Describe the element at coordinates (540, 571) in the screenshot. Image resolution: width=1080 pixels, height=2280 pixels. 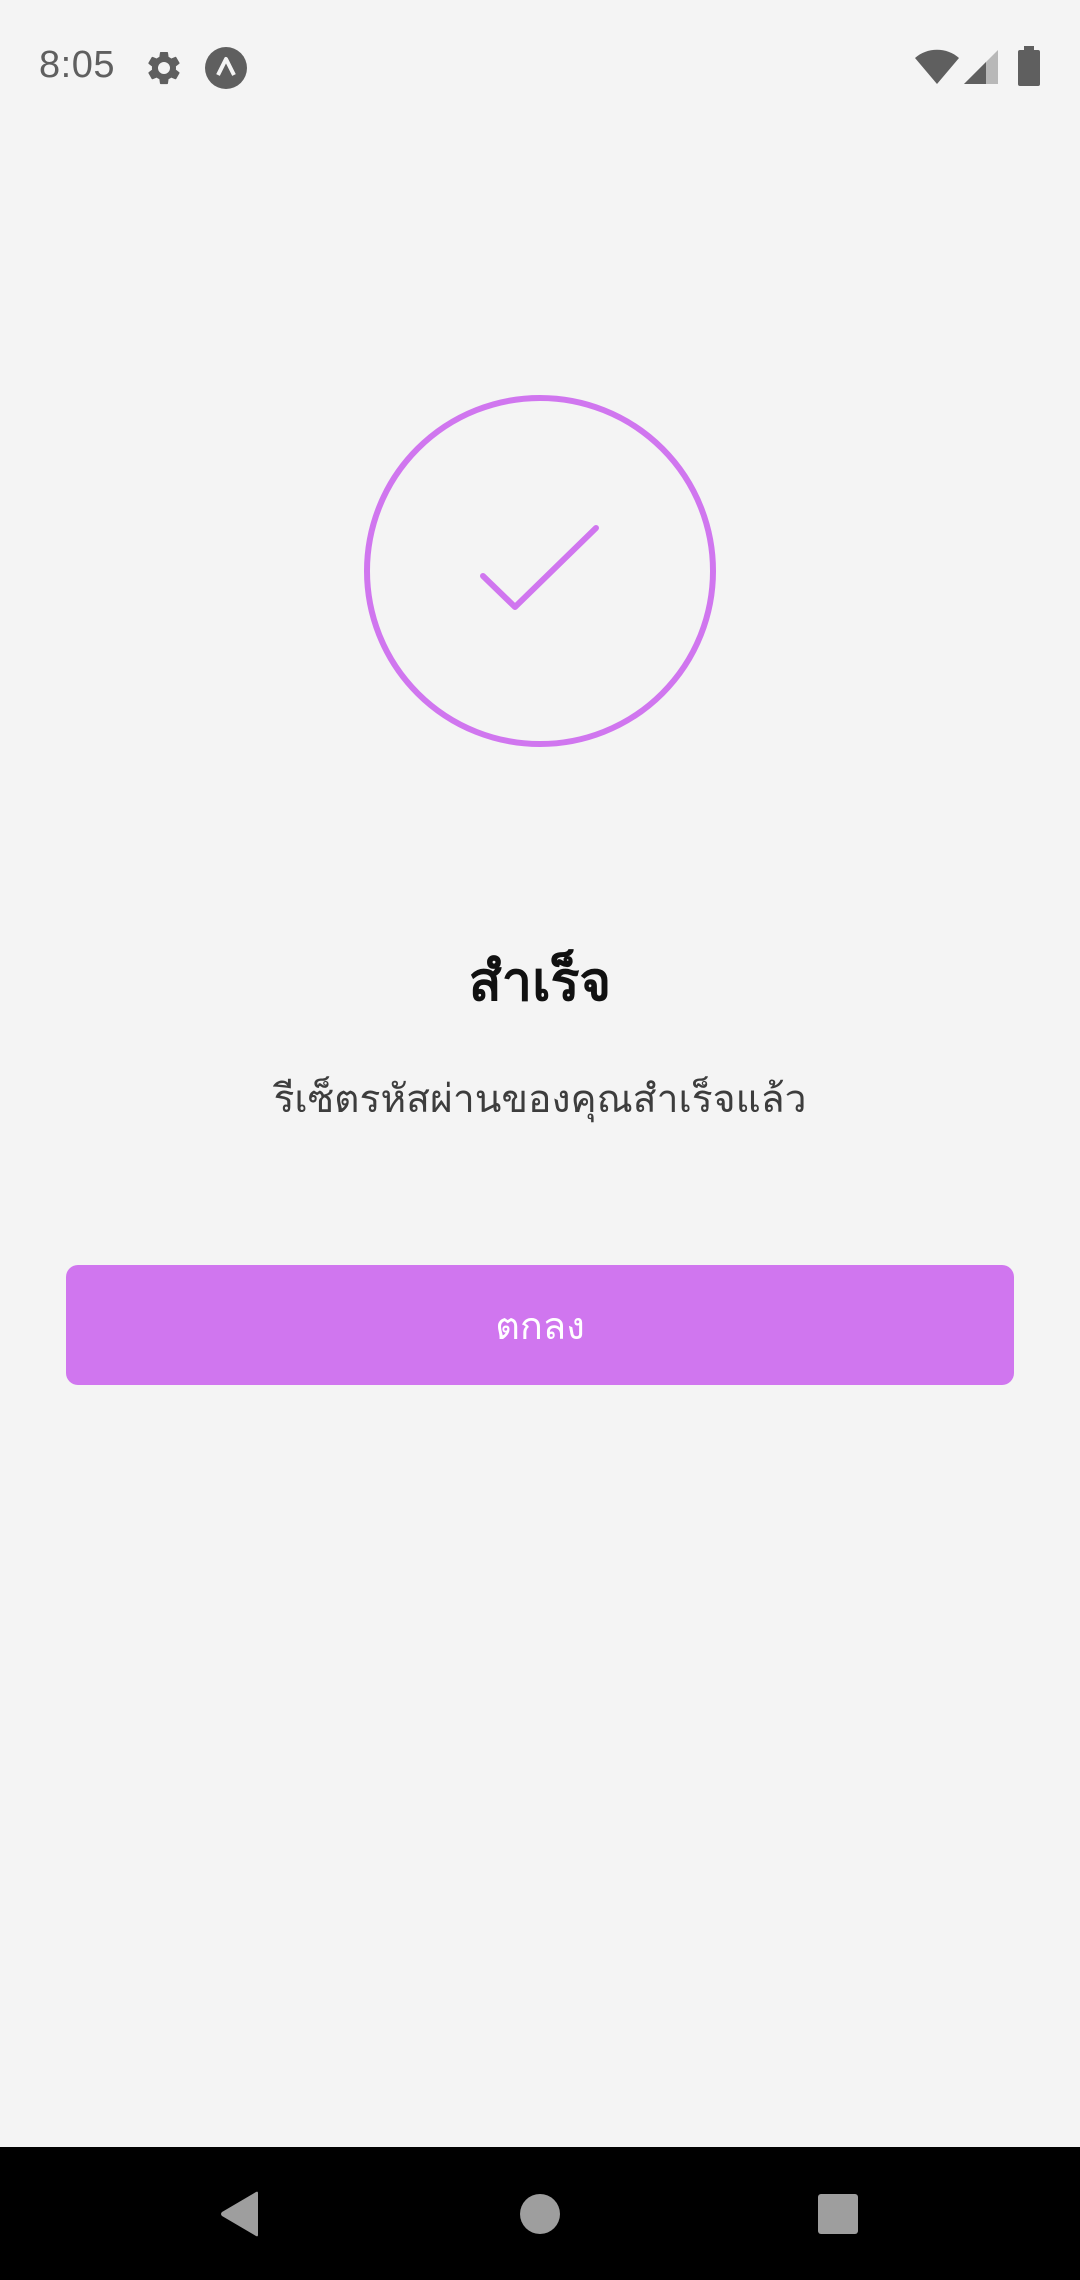
I see `check-circle-icon` at that location.